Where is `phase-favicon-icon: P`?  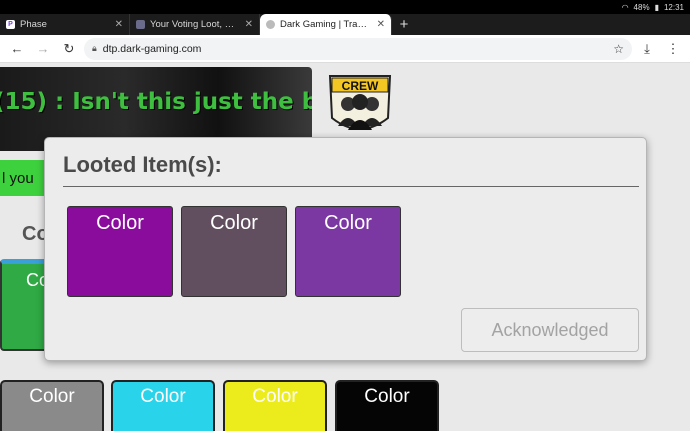 phase-favicon-icon: P is located at coordinates (10, 24).